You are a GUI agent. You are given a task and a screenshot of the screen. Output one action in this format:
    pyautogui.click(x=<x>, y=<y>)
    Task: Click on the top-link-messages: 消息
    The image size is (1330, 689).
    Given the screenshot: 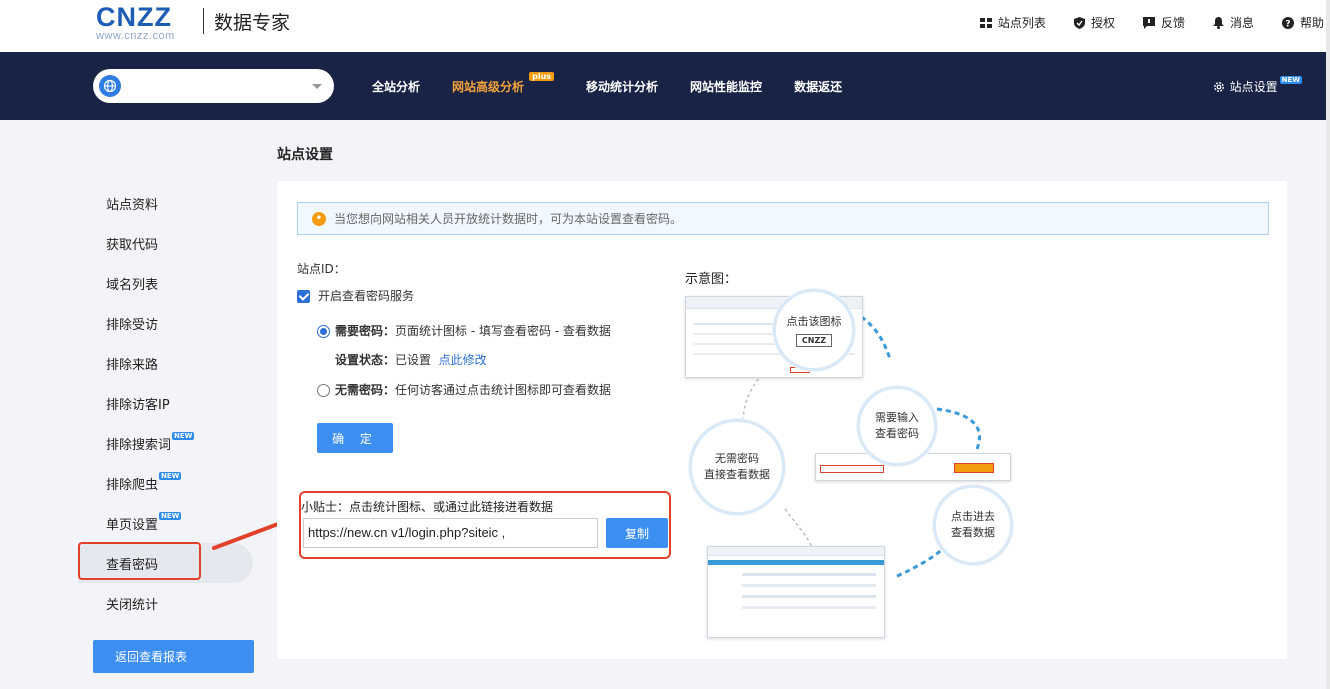 What is the action you would take?
    pyautogui.click(x=1233, y=22)
    